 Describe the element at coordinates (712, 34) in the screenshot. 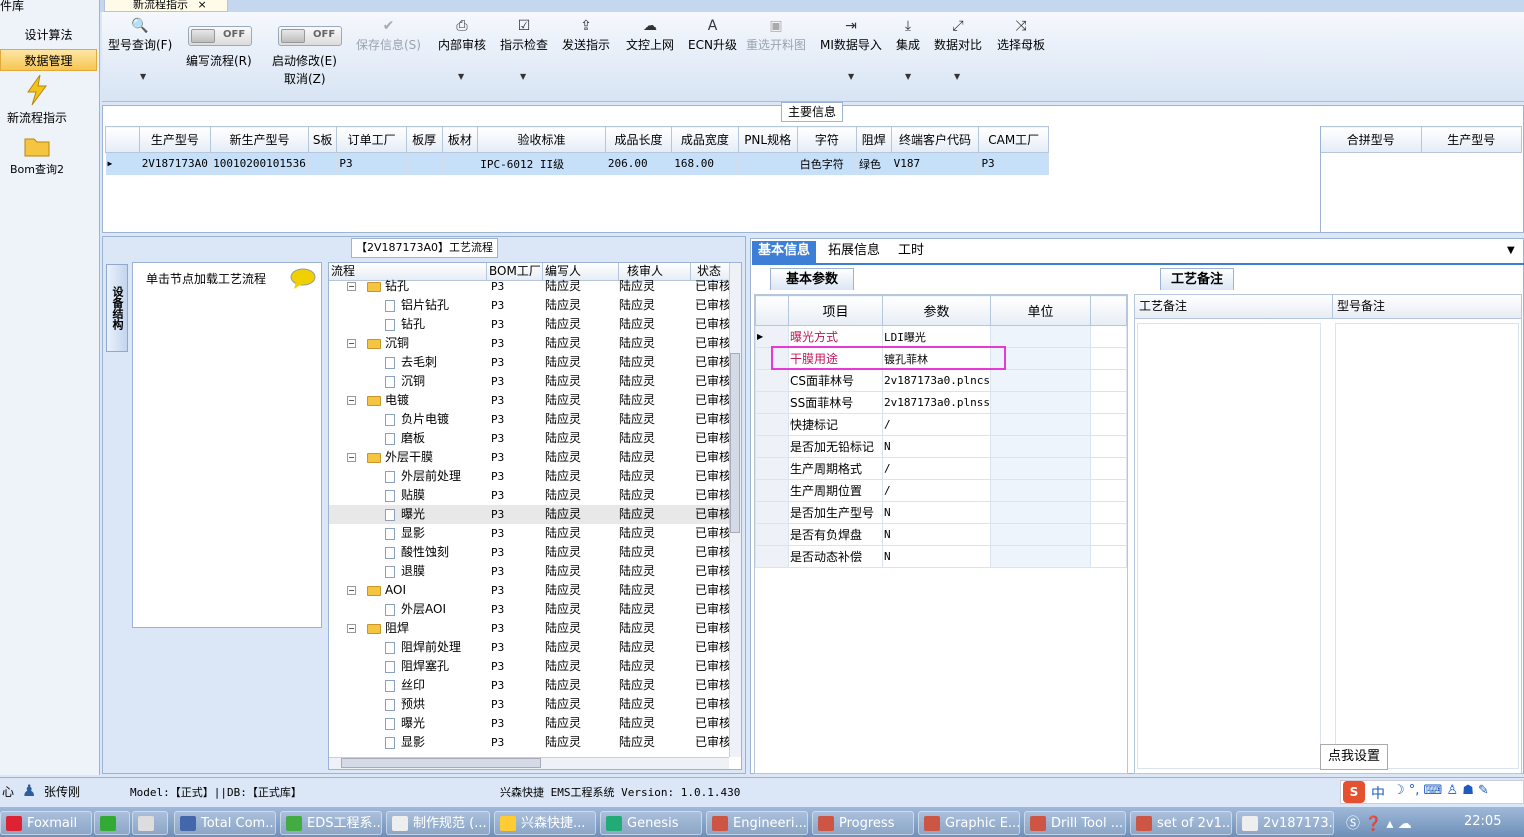

I see `ecn-upgrade-button: A ECN升级` at that location.